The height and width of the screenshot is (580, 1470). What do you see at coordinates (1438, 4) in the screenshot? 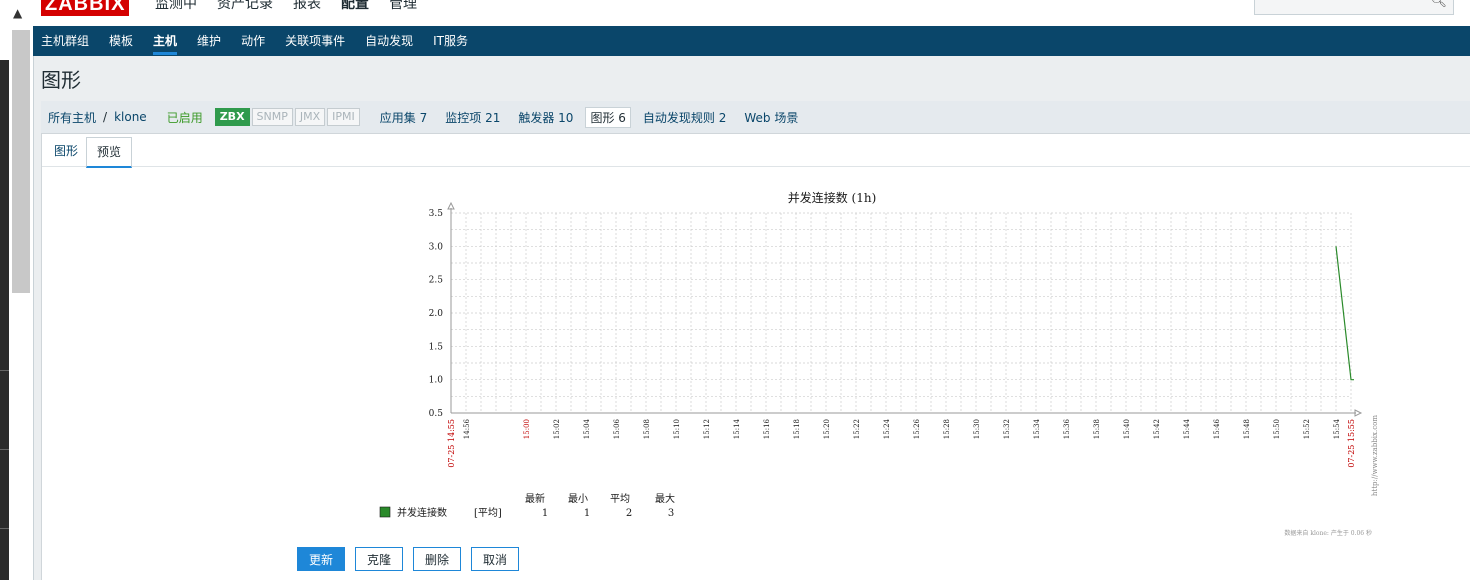
I see `search-icon: 🔍︎` at bounding box center [1438, 4].